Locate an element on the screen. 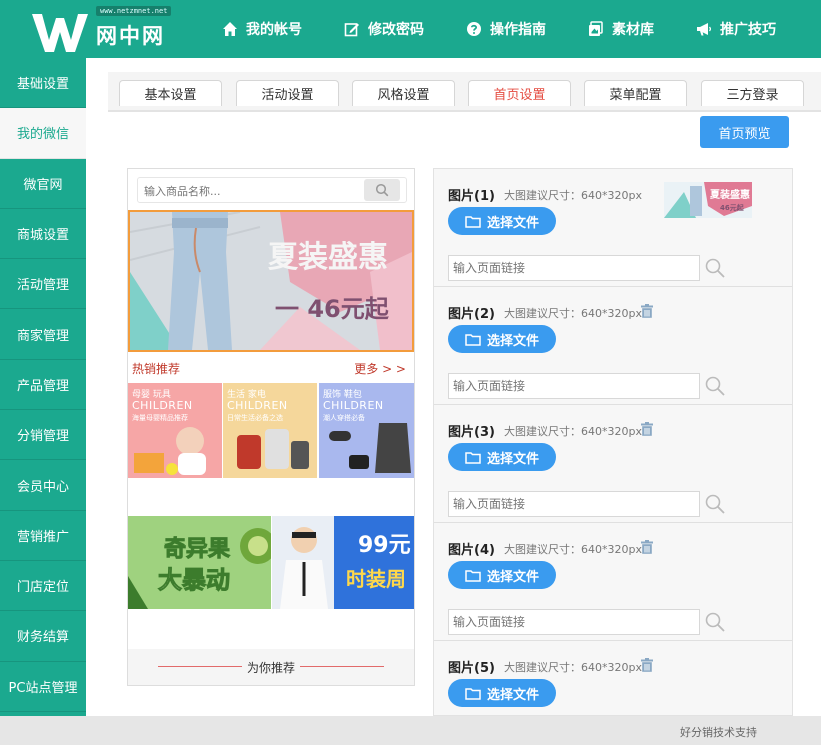  logo-url: www.netzmnet.net is located at coordinates (134, 11).